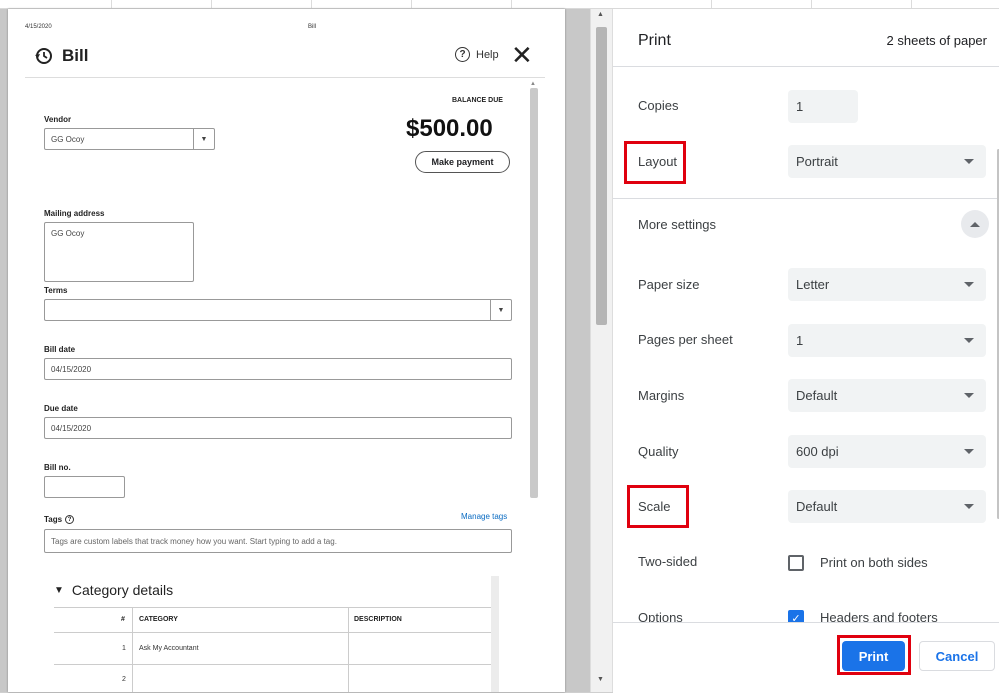 The width and height of the screenshot is (999, 693). What do you see at coordinates (57, 467) in the screenshot?
I see `bill-no-label: Bill no.` at bounding box center [57, 467].